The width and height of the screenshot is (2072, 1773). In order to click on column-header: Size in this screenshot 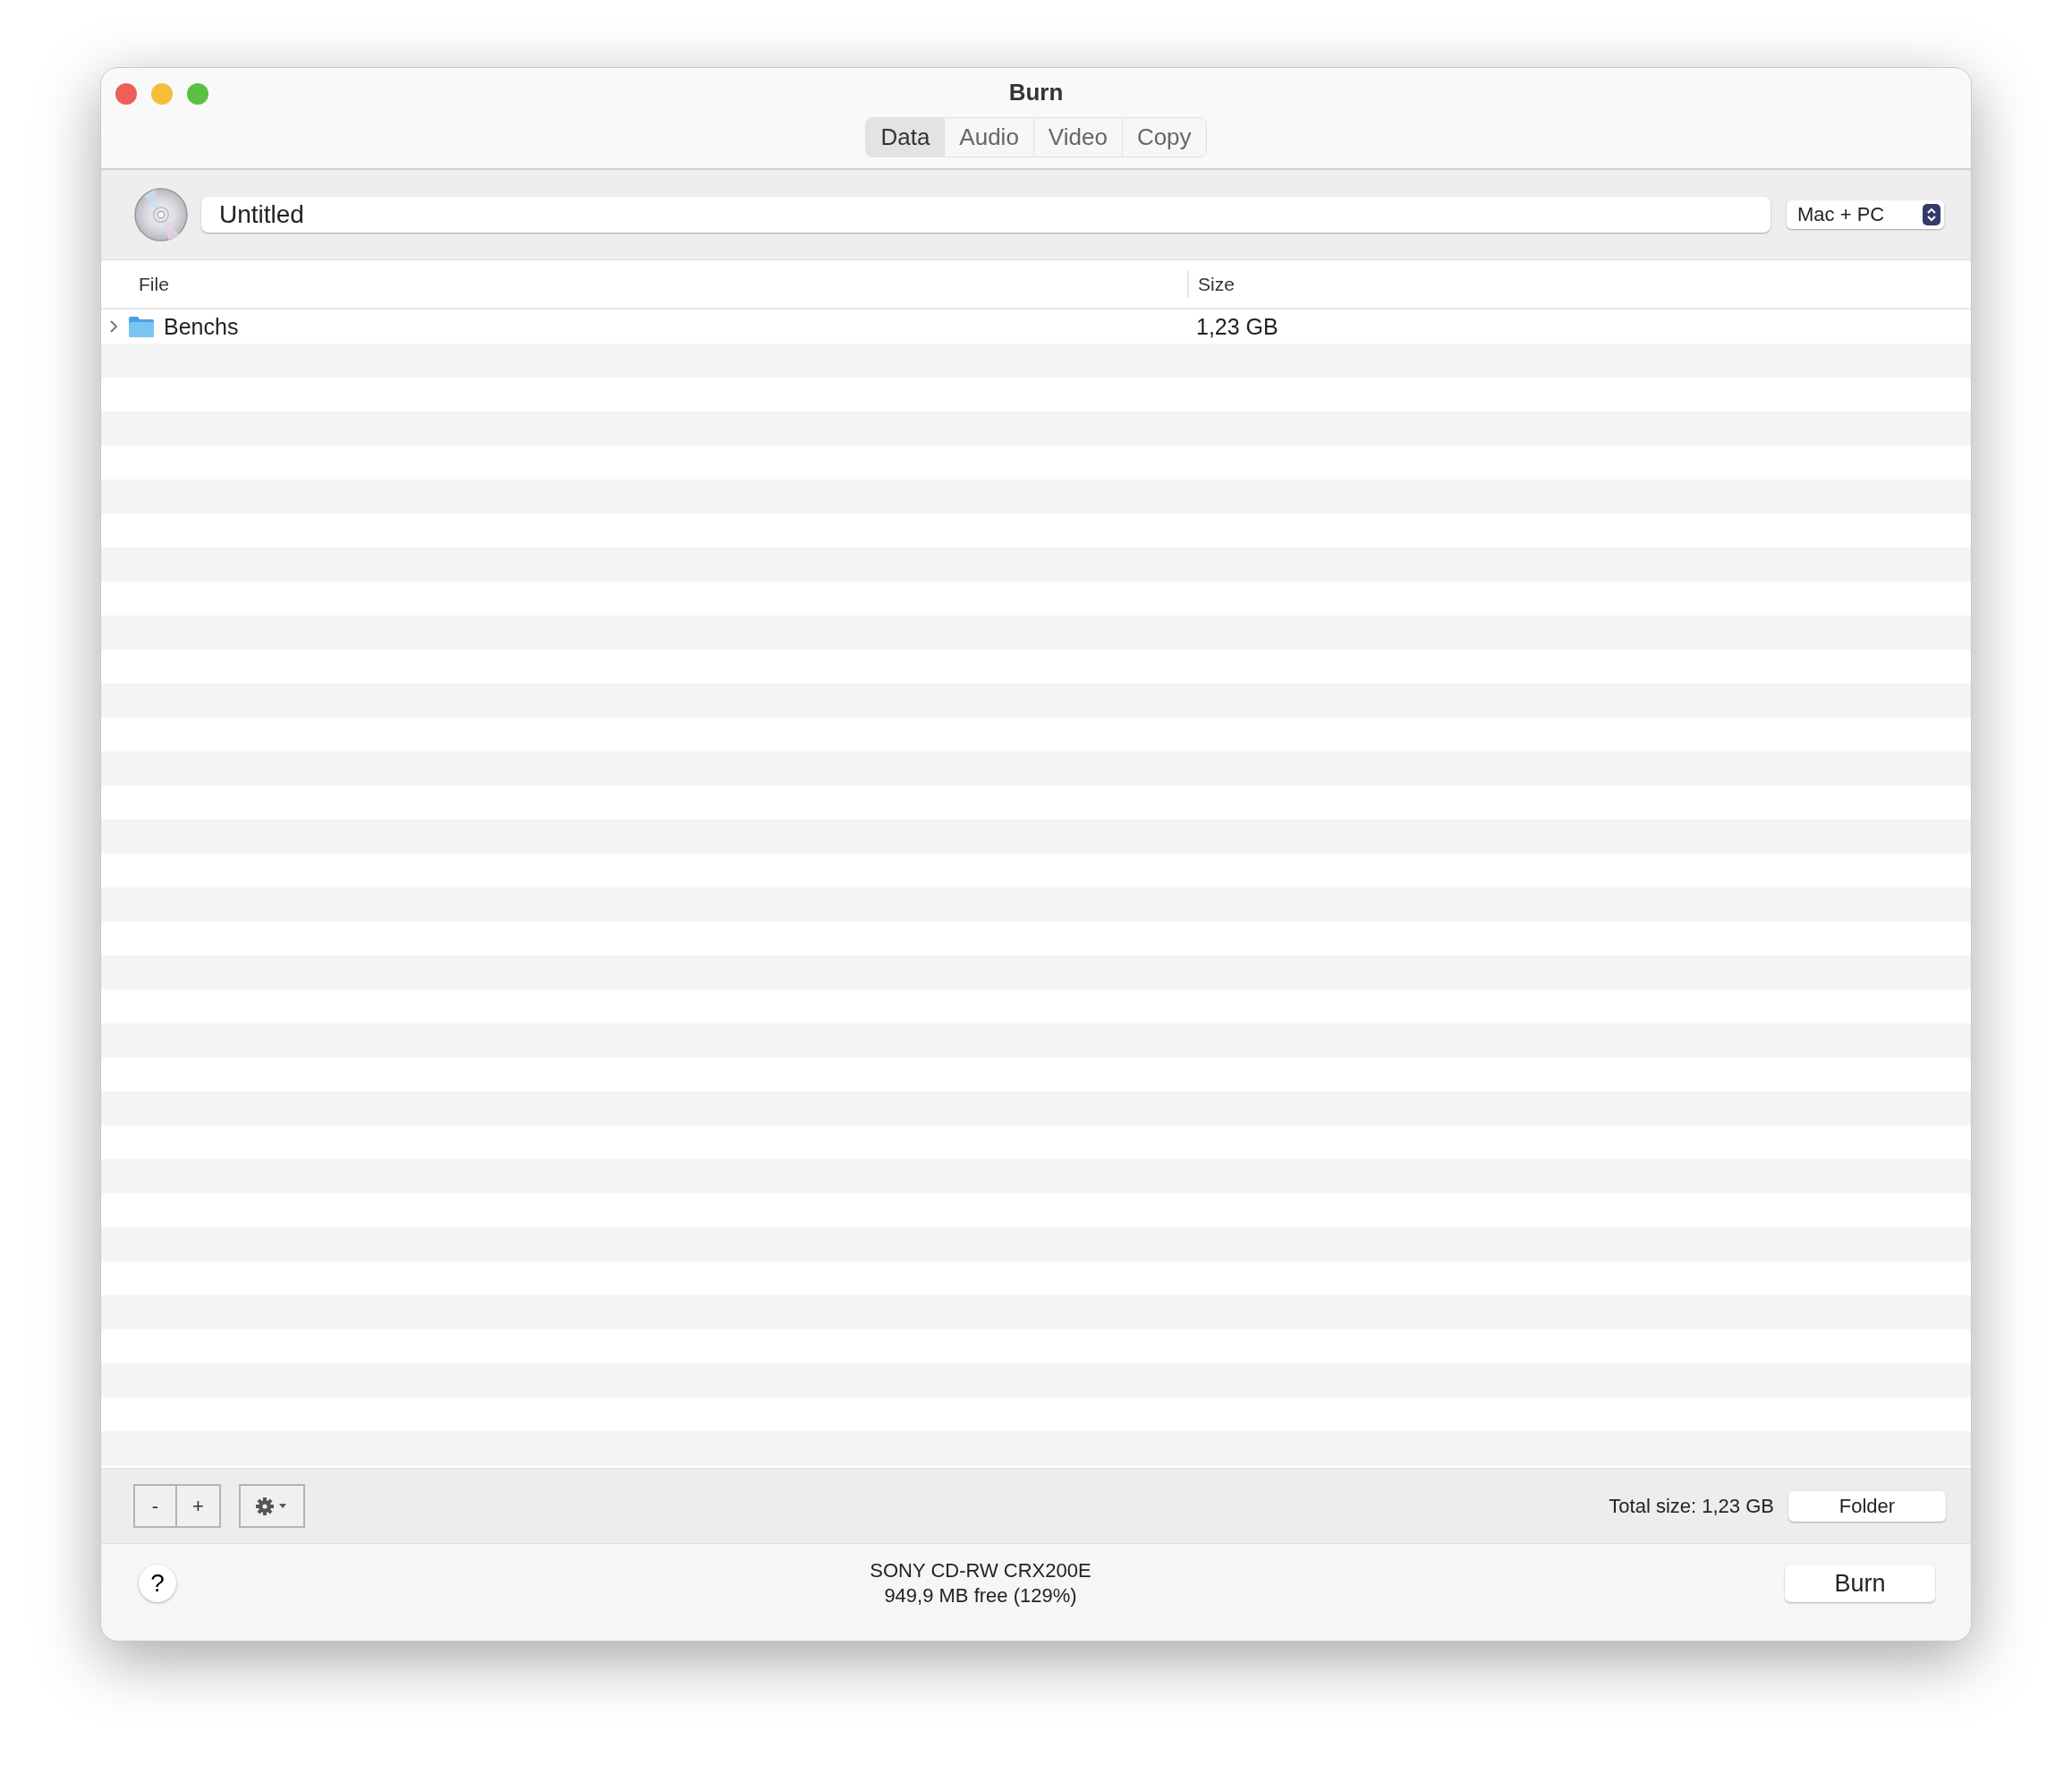, I will do `click(1579, 284)`.